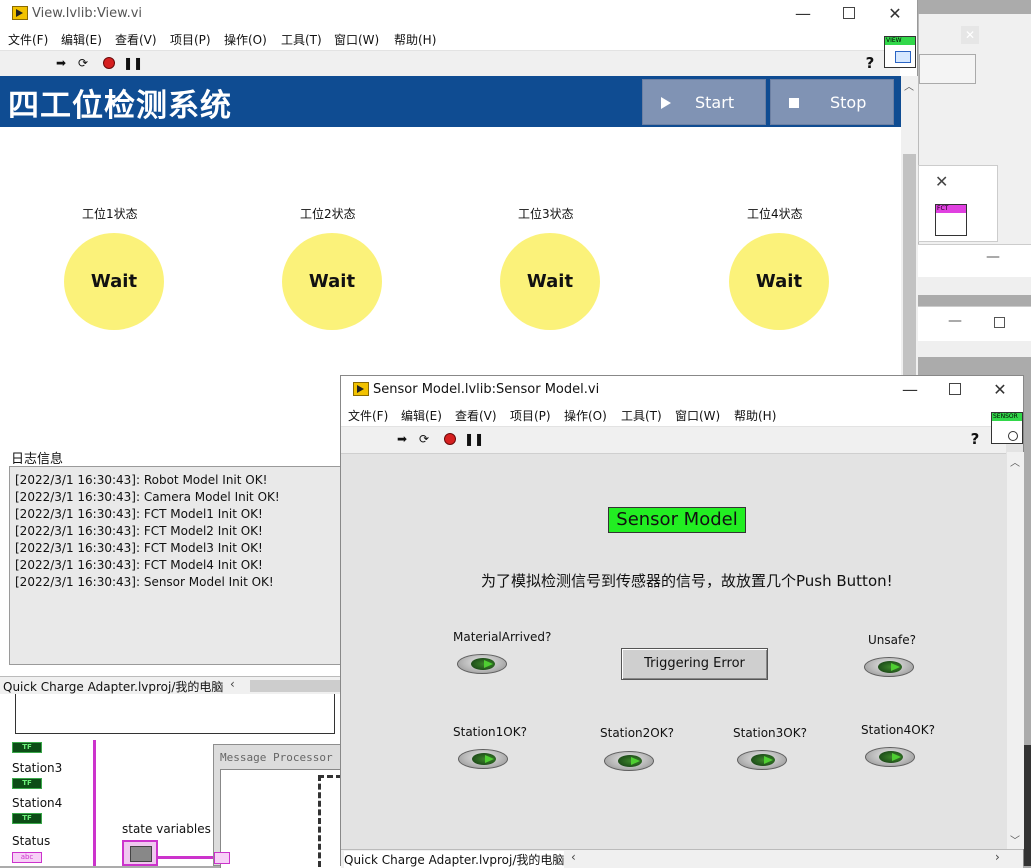 This screenshot has height=868, width=1031. Describe the element at coordinates (114, 281) in the screenshot. I see `station1-status: Wait` at that location.